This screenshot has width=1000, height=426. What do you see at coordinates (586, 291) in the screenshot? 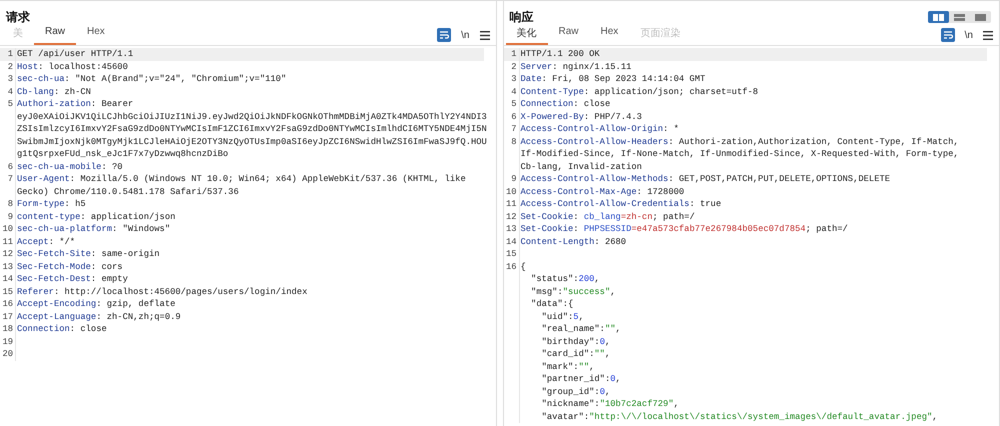
I see `code-text: "success"` at bounding box center [586, 291].